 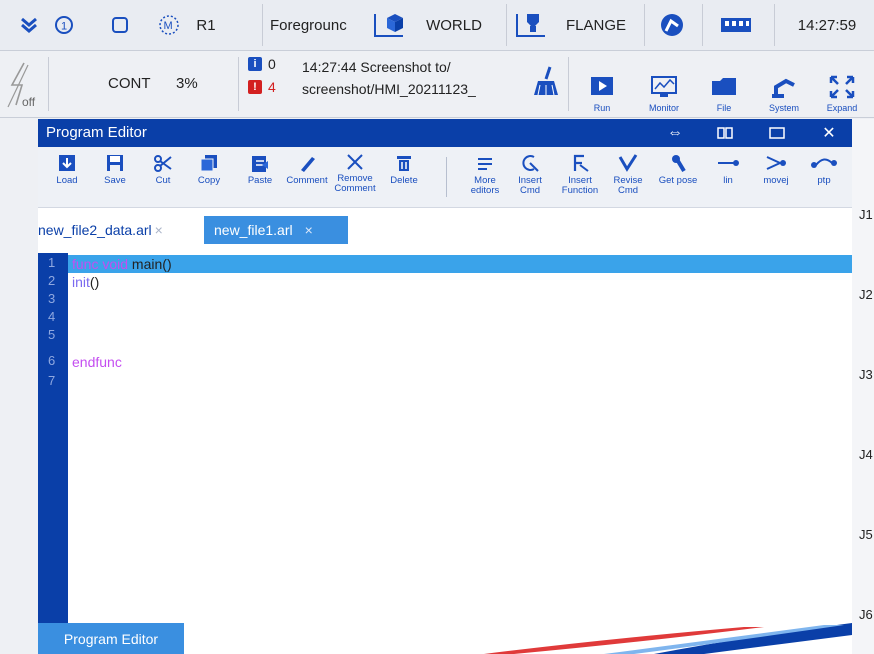 I want to click on delete-label: Delete, so click(x=404, y=180).